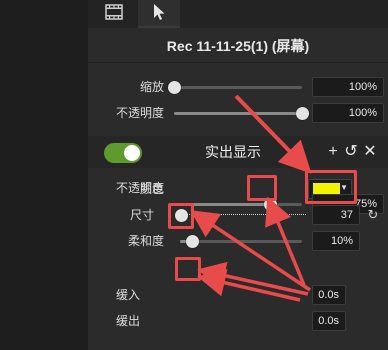  What do you see at coordinates (127, 295) in the screenshot?
I see `ease-in-label: 缓入` at bounding box center [127, 295].